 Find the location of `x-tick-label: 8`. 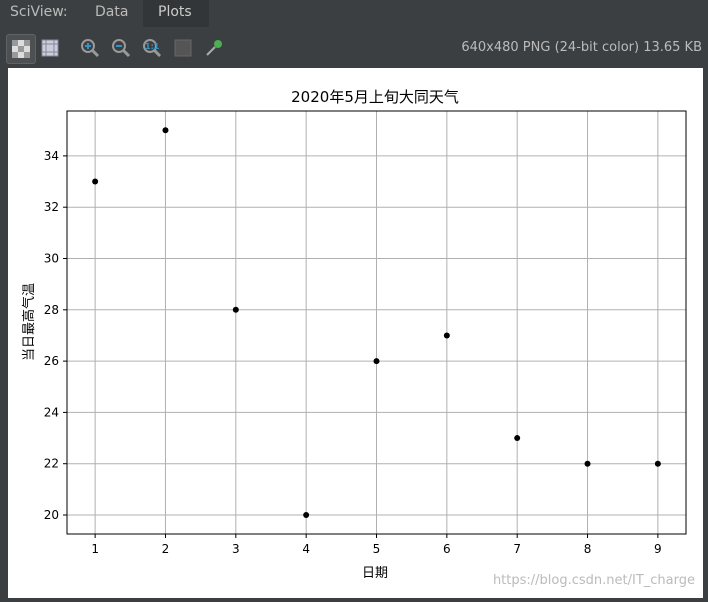

x-tick-label: 8 is located at coordinates (588, 549).